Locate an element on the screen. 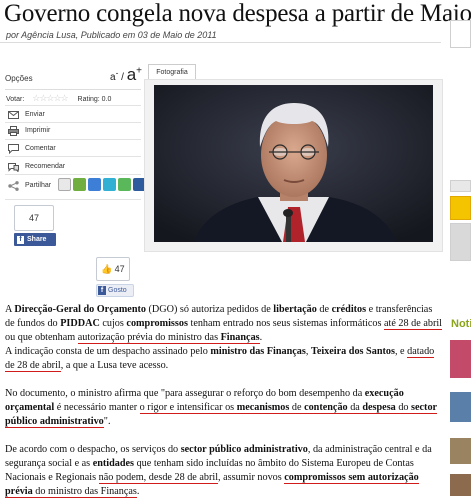  highlighted-text: contenção is located at coordinates (326, 408).